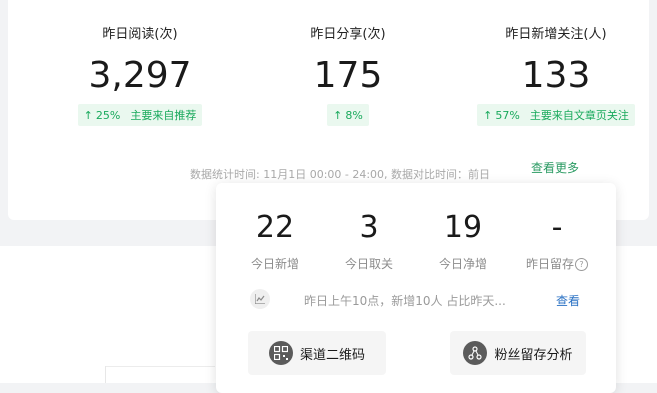  Describe the element at coordinates (332, 355) in the screenshot. I see `button-label: 渠道二维码` at that location.